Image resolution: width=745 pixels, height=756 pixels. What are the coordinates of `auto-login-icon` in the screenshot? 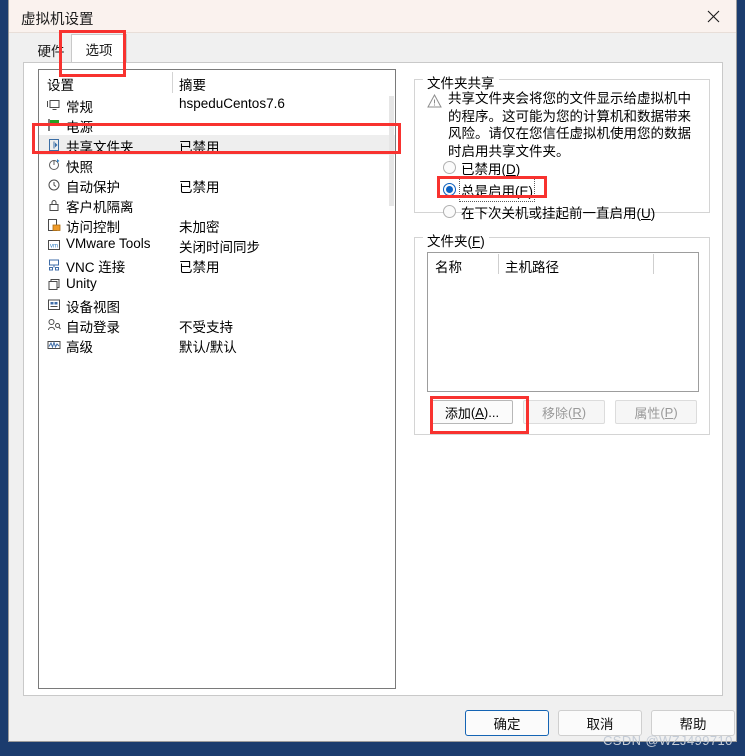 It's located at (54, 325).